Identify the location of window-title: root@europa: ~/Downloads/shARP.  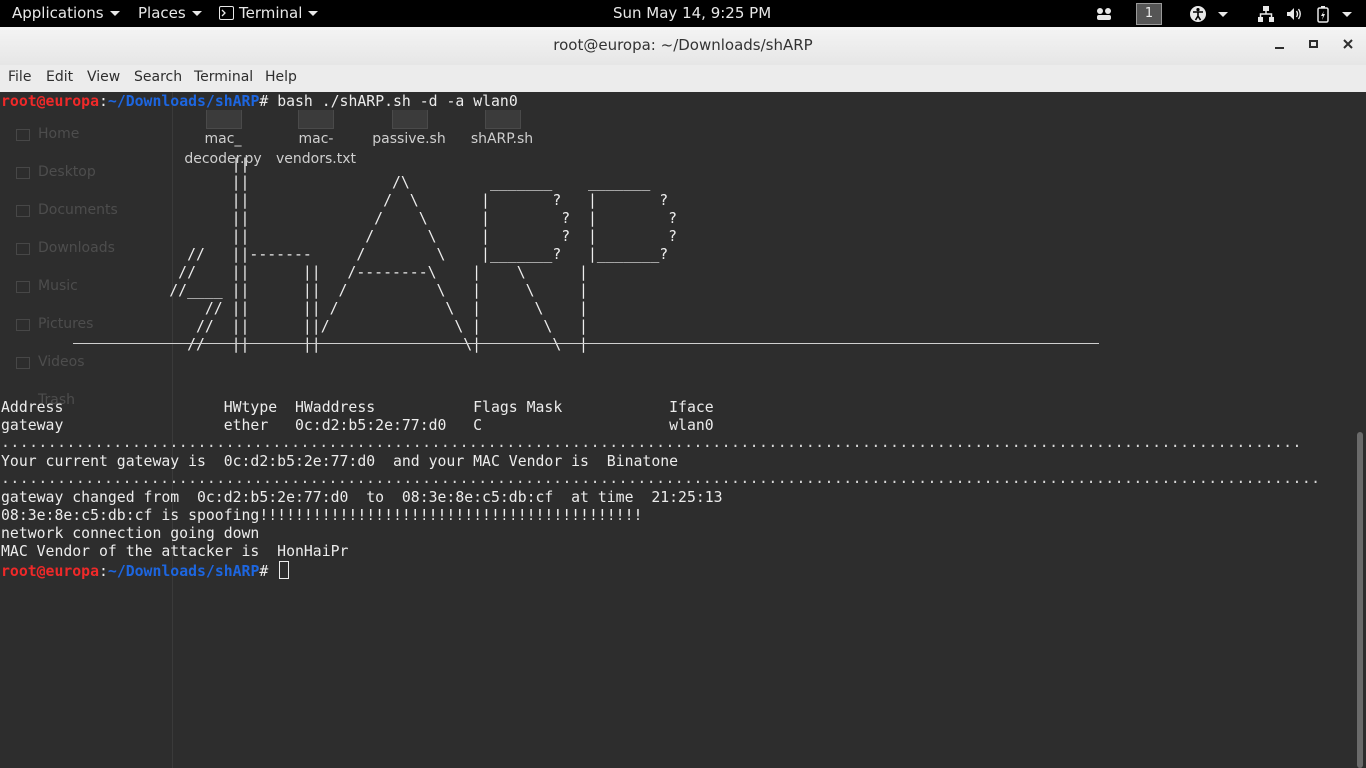
(683, 45).